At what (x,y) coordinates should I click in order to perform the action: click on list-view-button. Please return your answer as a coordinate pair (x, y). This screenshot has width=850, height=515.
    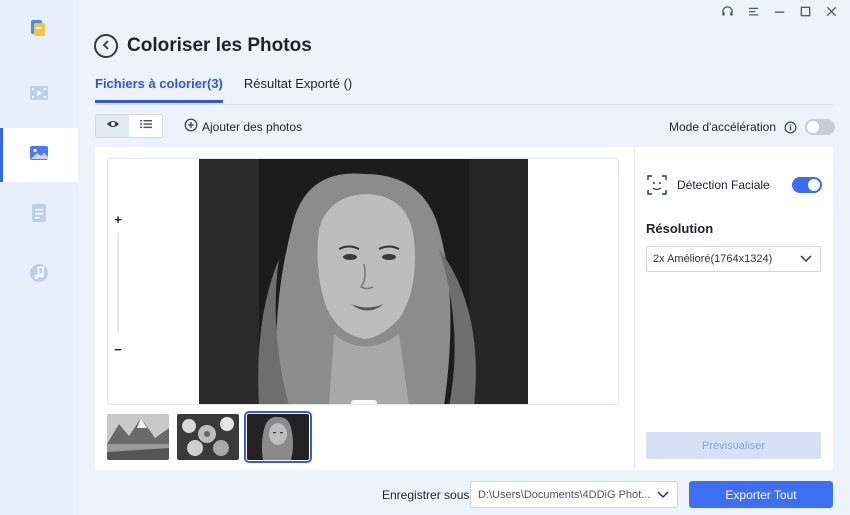
    Looking at the image, I should click on (145, 126).